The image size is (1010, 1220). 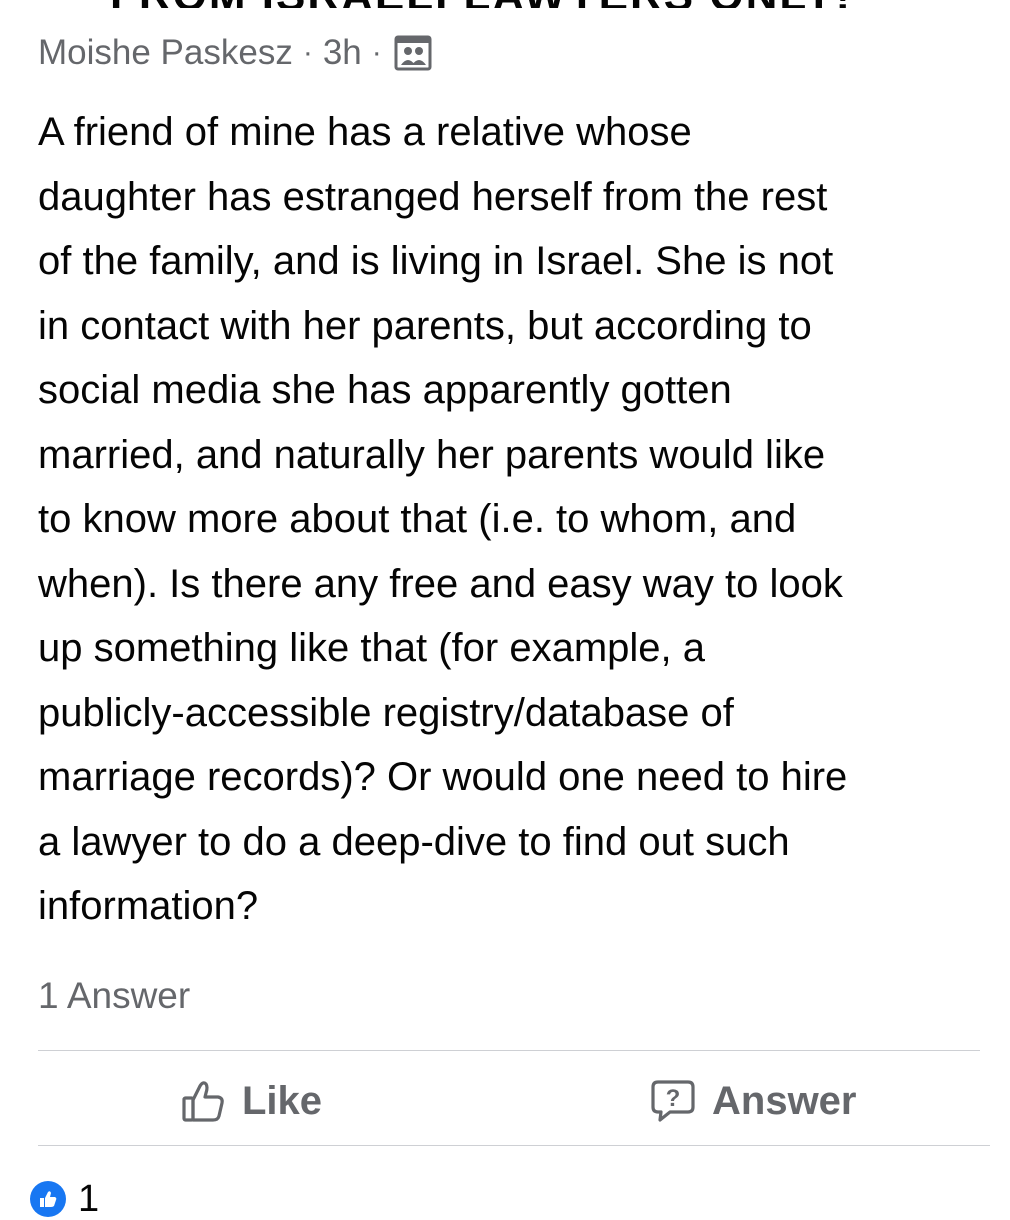 I want to click on reaction-summary: 1, so click(x=64, y=1199).